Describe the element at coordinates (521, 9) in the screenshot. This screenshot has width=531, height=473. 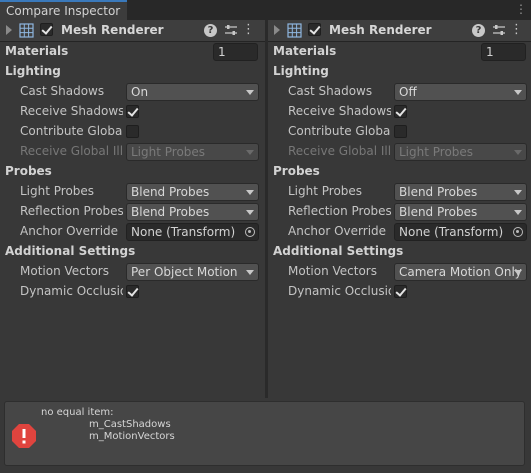
I see `window-menu-icon: ⋮` at that location.